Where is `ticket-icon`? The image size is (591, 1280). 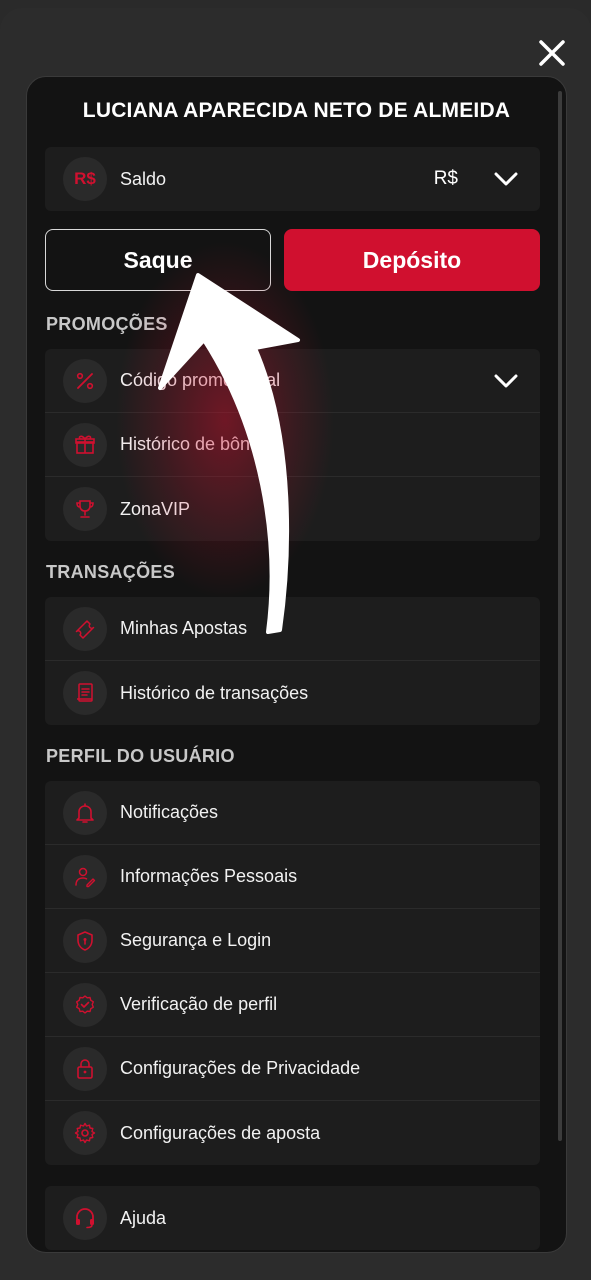 ticket-icon is located at coordinates (85, 628).